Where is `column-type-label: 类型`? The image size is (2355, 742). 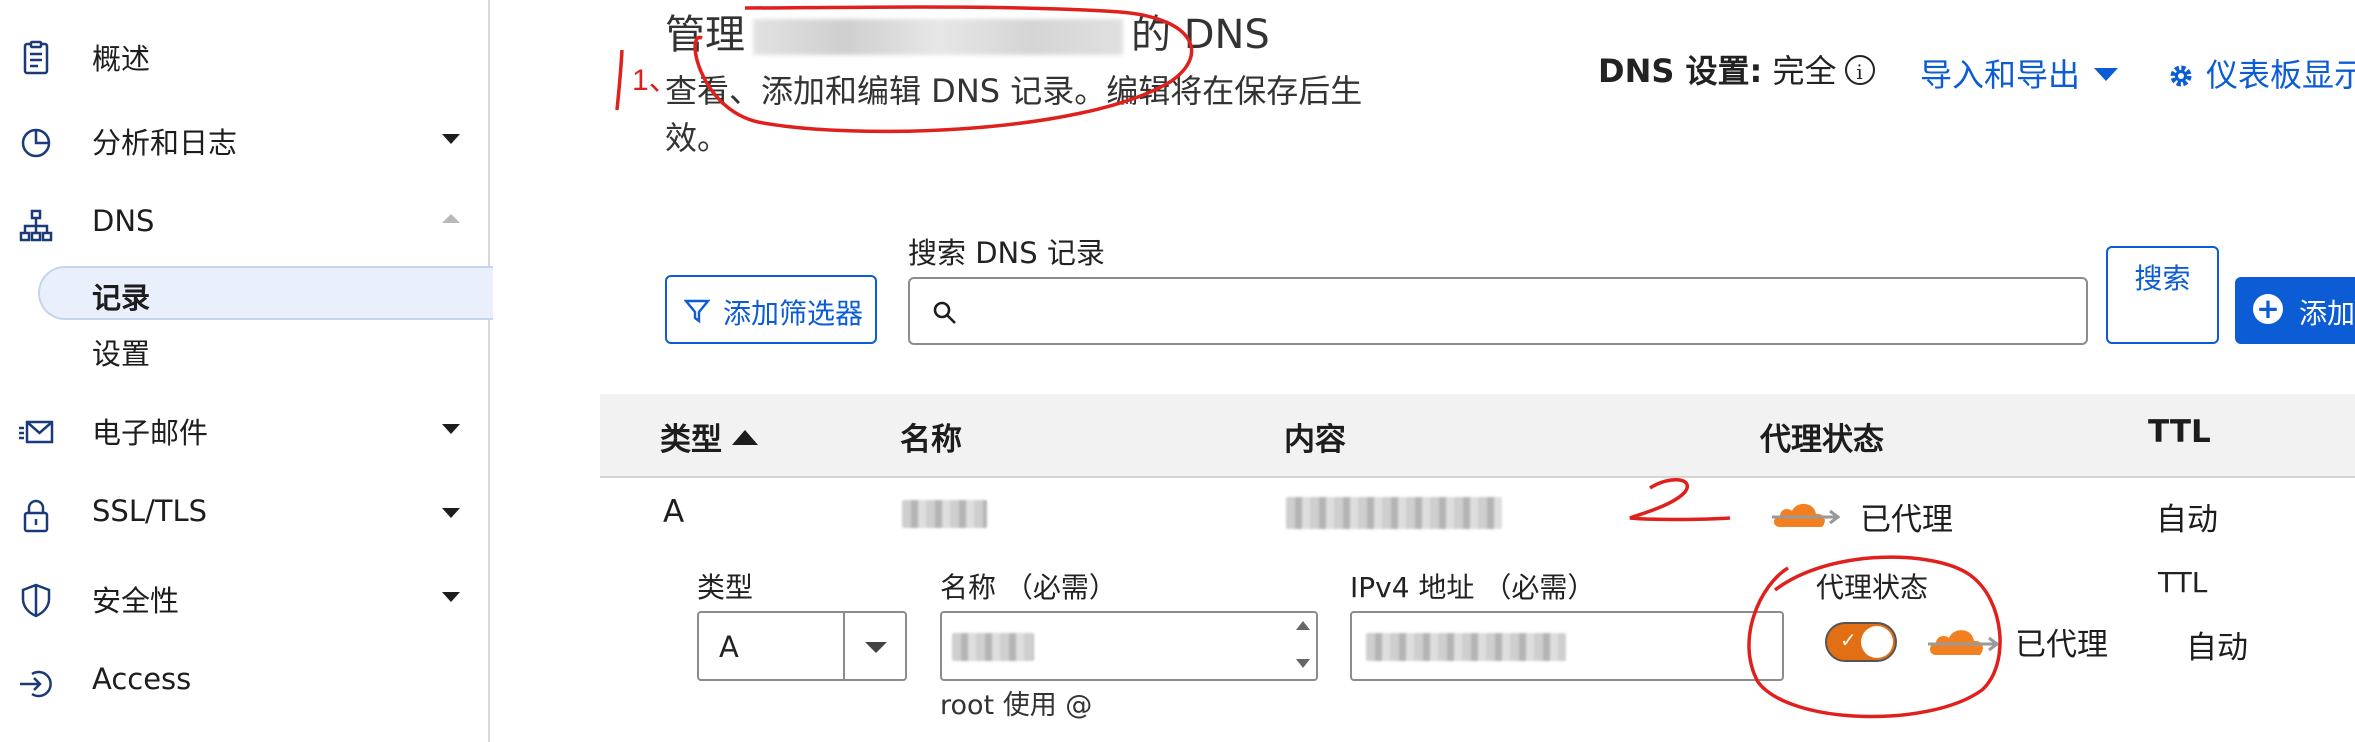
column-type-label: 类型 is located at coordinates (691, 440).